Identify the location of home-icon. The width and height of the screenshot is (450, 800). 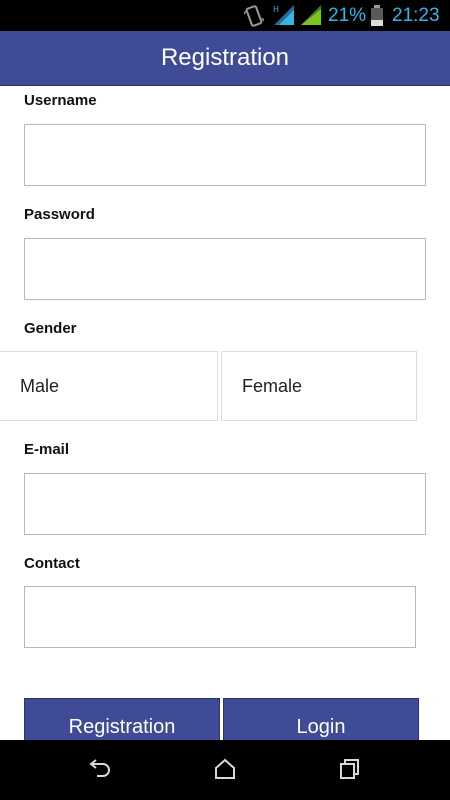
(225, 769).